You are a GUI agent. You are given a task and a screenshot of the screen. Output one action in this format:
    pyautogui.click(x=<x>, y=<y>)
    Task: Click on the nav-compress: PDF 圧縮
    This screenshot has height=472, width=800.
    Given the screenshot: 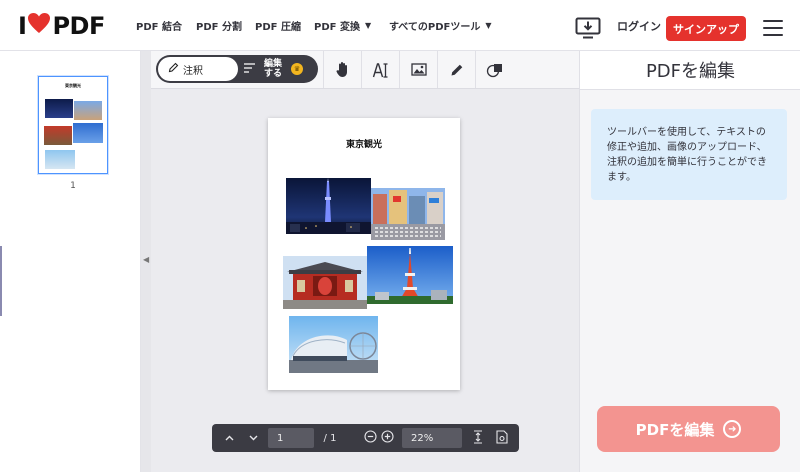 What is the action you would take?
    pyautogui.click(x=278, y=25)
    